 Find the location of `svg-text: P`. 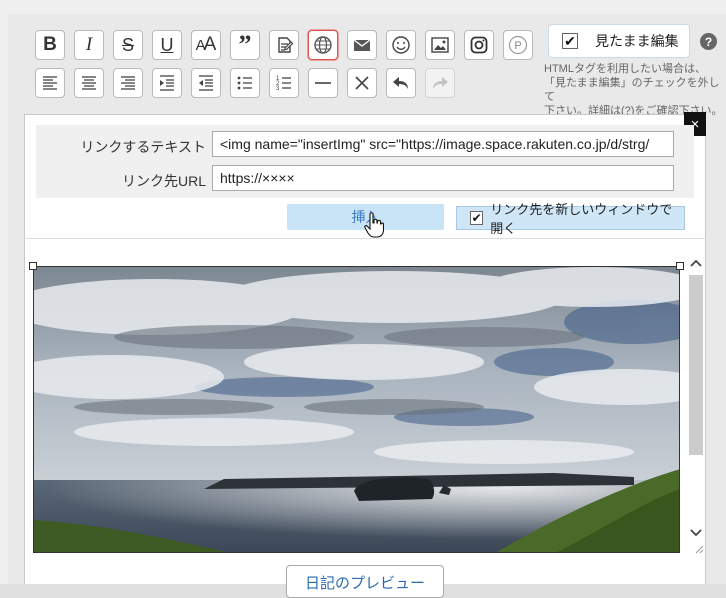

svg-text: P is located at coordinates (517, 46).